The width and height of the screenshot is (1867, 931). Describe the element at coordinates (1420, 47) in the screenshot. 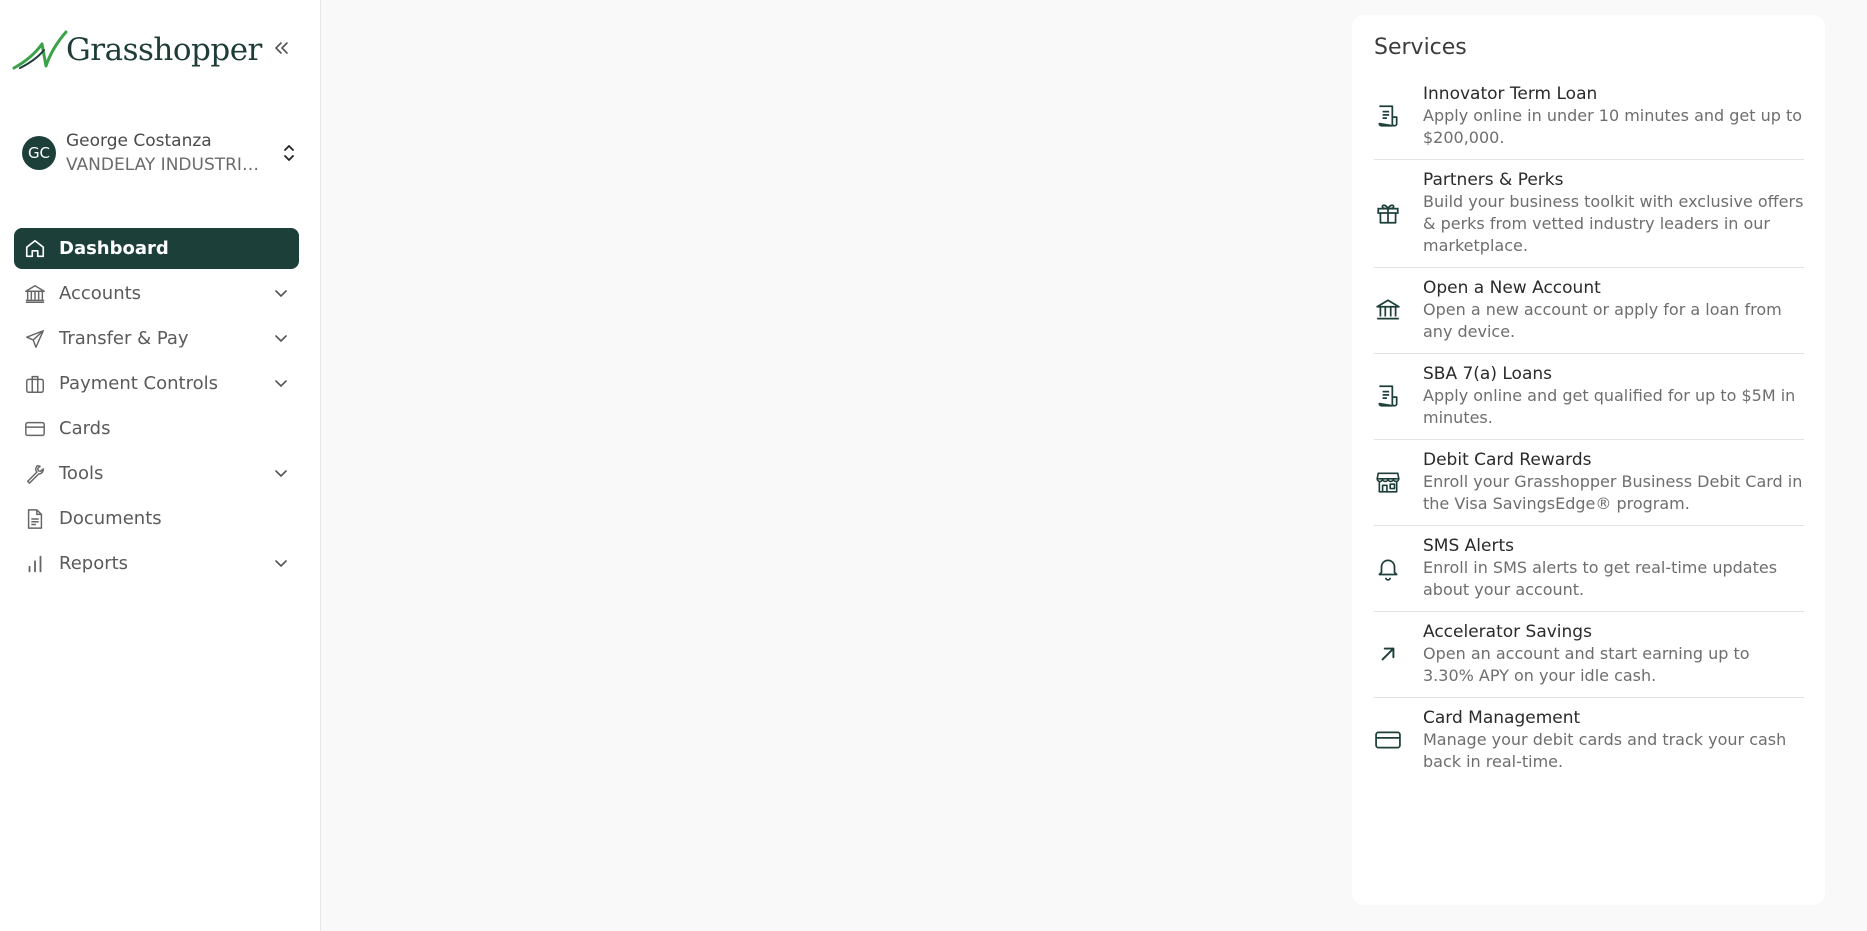

I see `services-title: Services` at that location.